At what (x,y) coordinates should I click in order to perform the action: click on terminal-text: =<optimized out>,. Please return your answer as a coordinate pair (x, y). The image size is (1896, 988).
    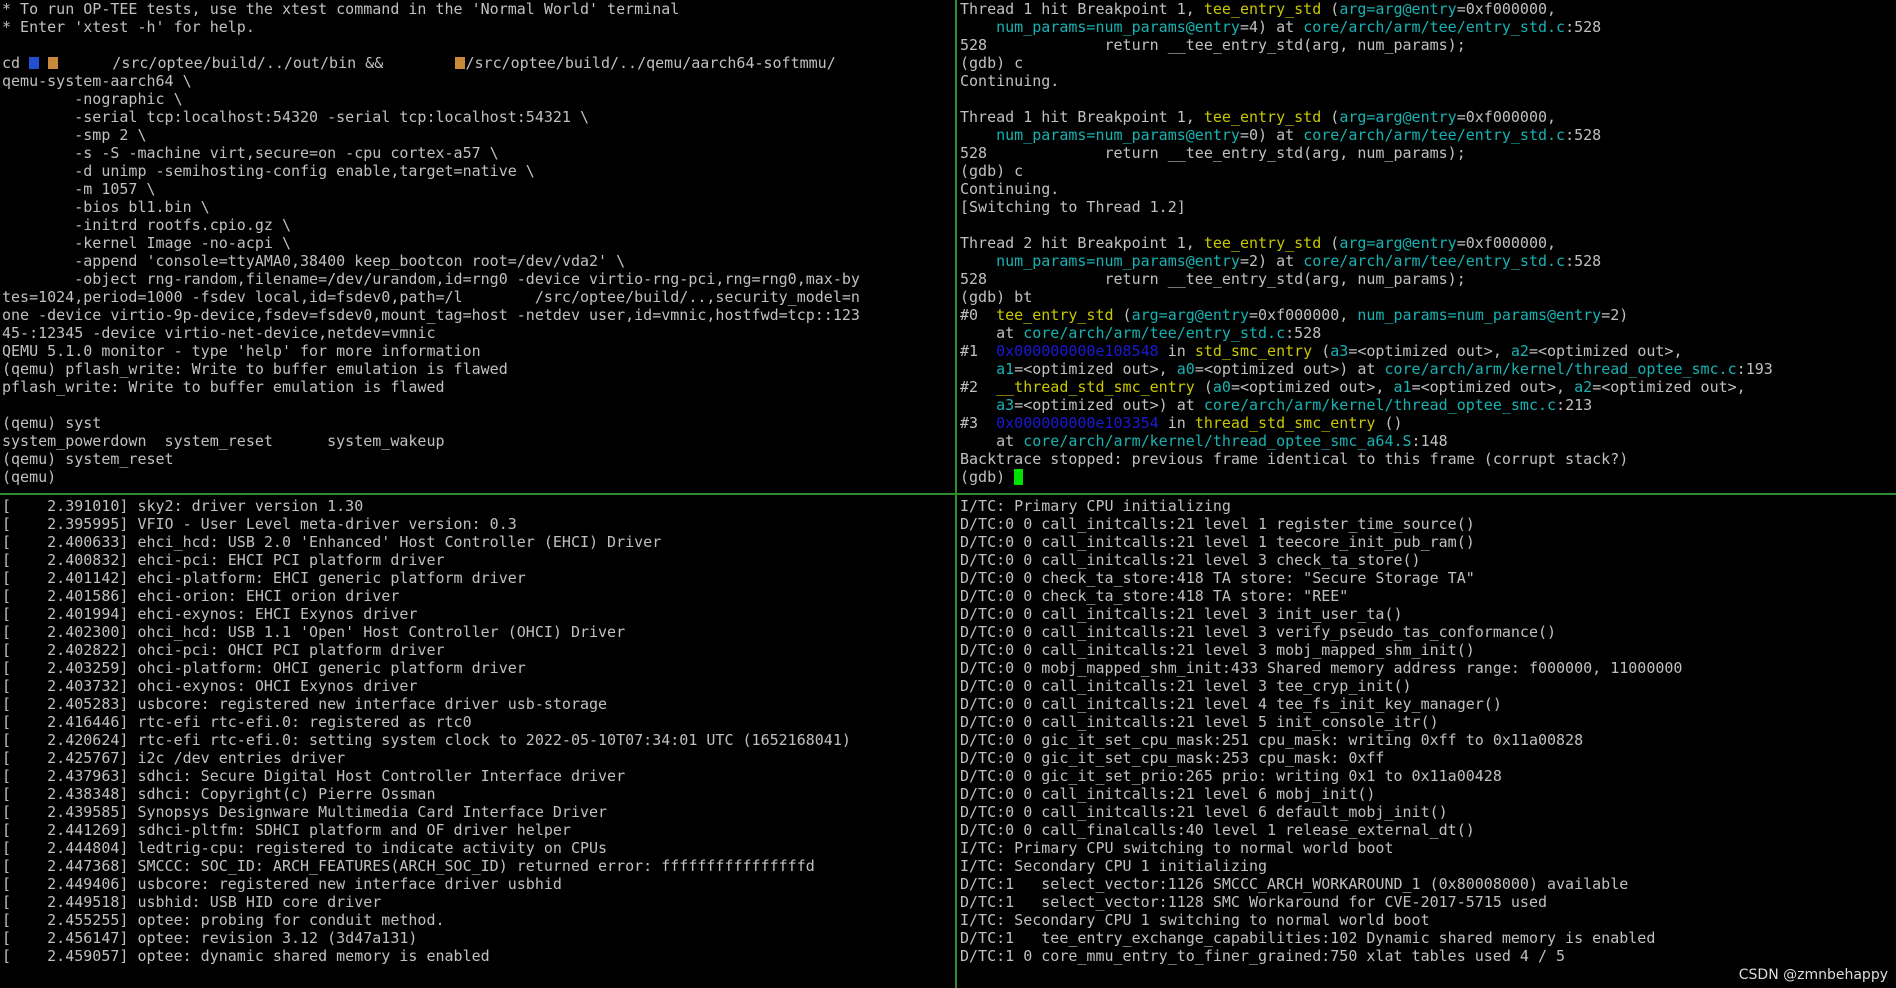
    Looking at the image, I should click on (1669, 387).